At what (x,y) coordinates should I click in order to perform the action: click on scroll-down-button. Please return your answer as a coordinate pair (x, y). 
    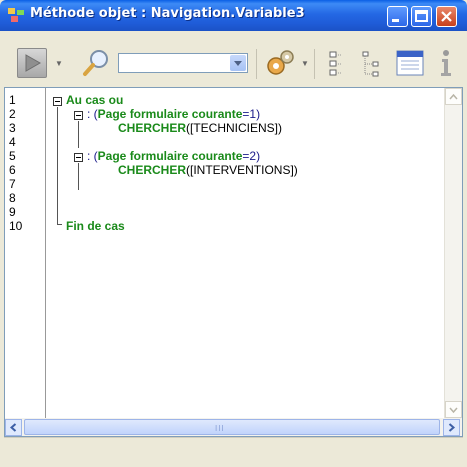
    Looking at the image, I should click on (453, 409).